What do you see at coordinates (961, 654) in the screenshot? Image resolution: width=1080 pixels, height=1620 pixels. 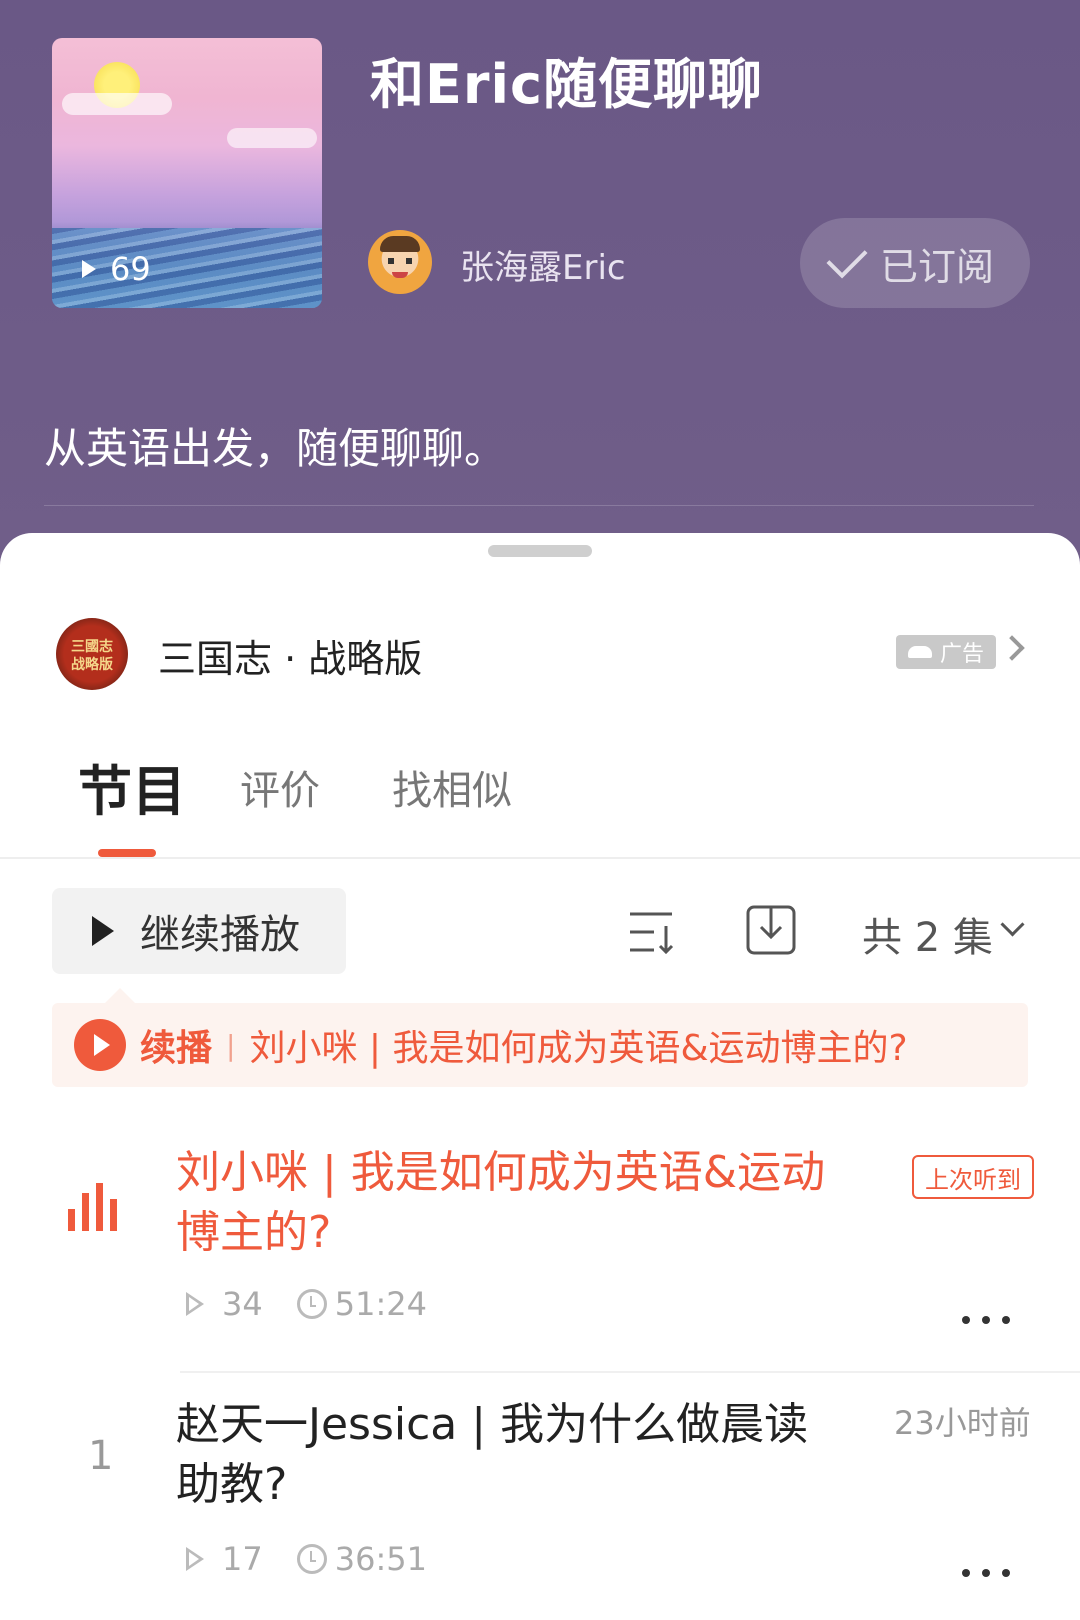 I see `ad-badge-label: 广告` at bounding box center [961, 654].